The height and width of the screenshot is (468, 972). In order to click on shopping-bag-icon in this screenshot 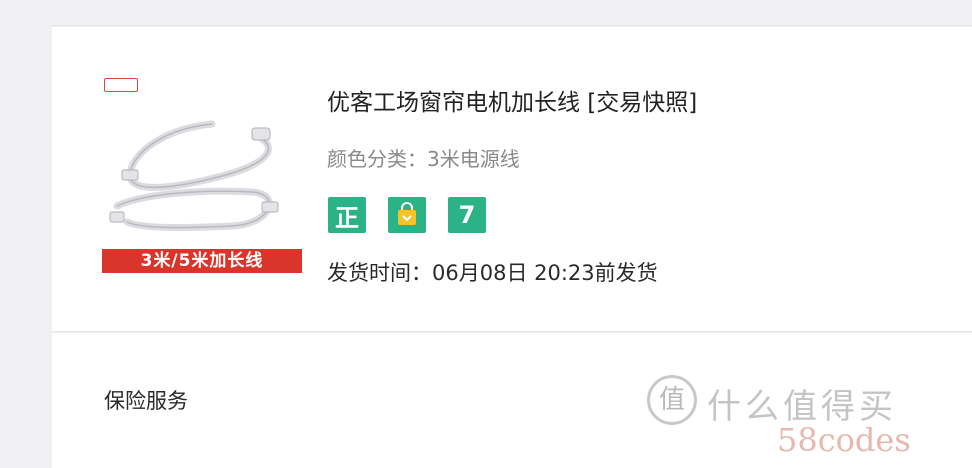, I will do `click(407, 215)`.